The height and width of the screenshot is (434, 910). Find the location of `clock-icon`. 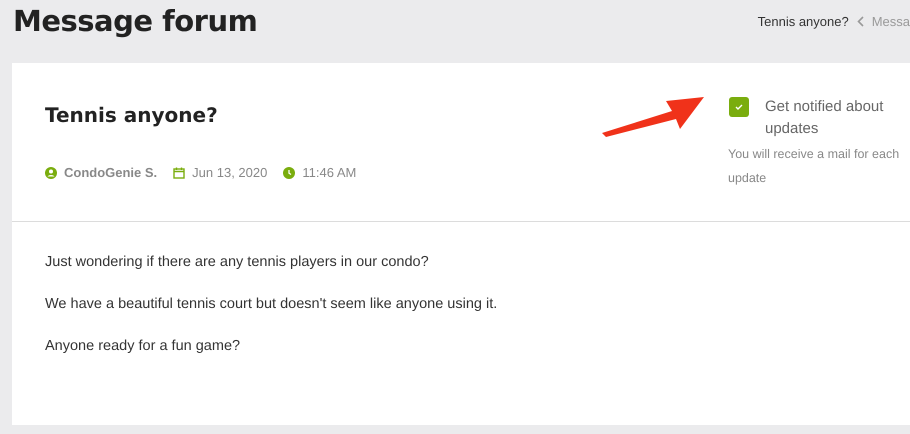

clock-icon is located at coordinates (289, 172).